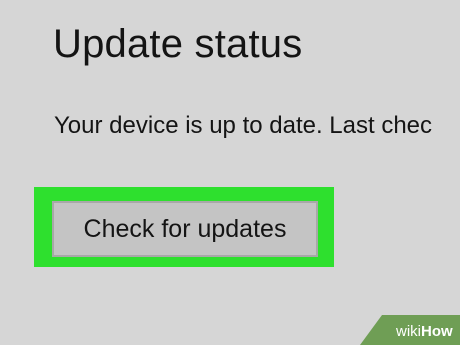  What do you see at coordinates (185, 229) in the screenshot?
I see `check-for-updates-button: Check for updates` at bounding box center [185, 229].